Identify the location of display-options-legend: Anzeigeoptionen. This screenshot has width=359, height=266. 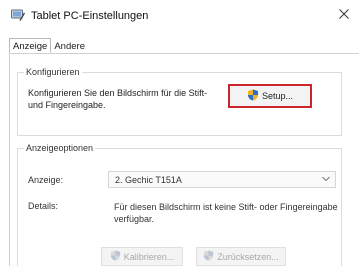
(60, 148).